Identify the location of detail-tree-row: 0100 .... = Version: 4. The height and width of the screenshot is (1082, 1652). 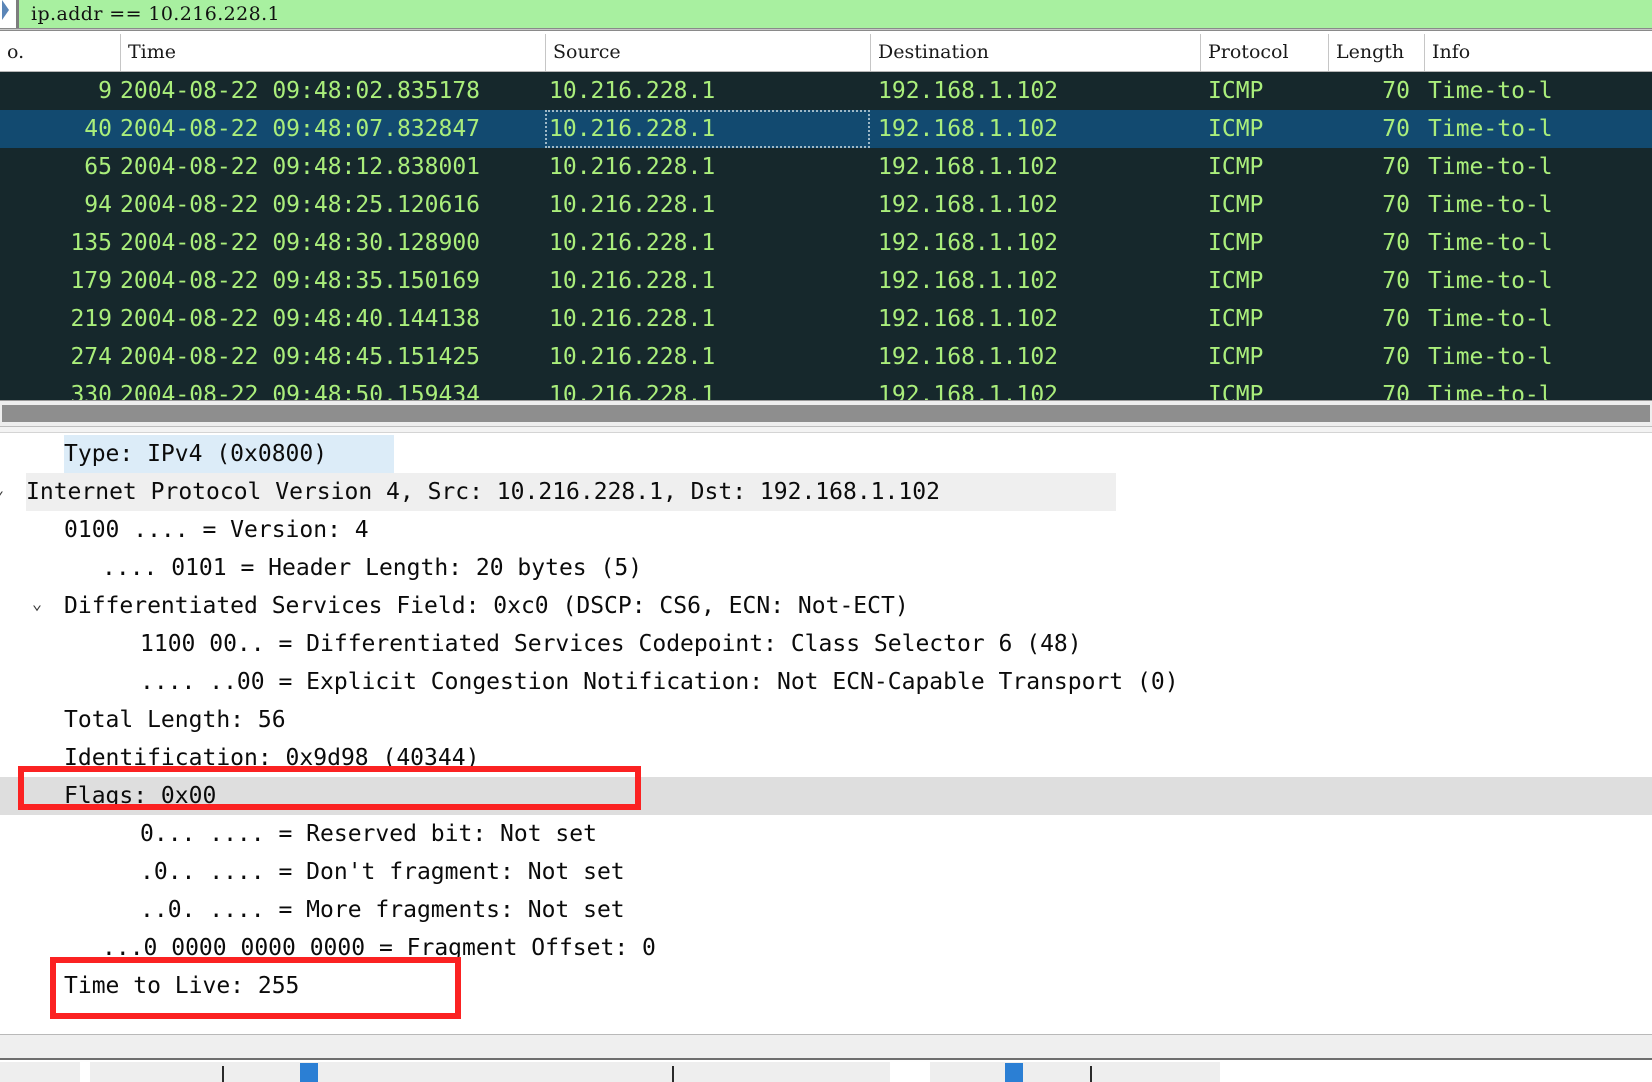
(826, 530).